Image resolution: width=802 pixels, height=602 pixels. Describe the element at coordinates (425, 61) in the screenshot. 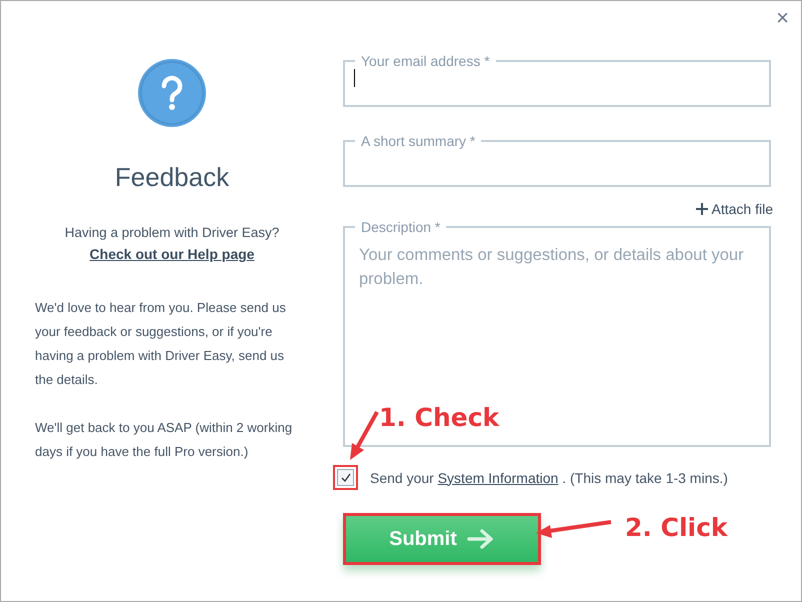

I see `field-label: Your email address *` at that location.